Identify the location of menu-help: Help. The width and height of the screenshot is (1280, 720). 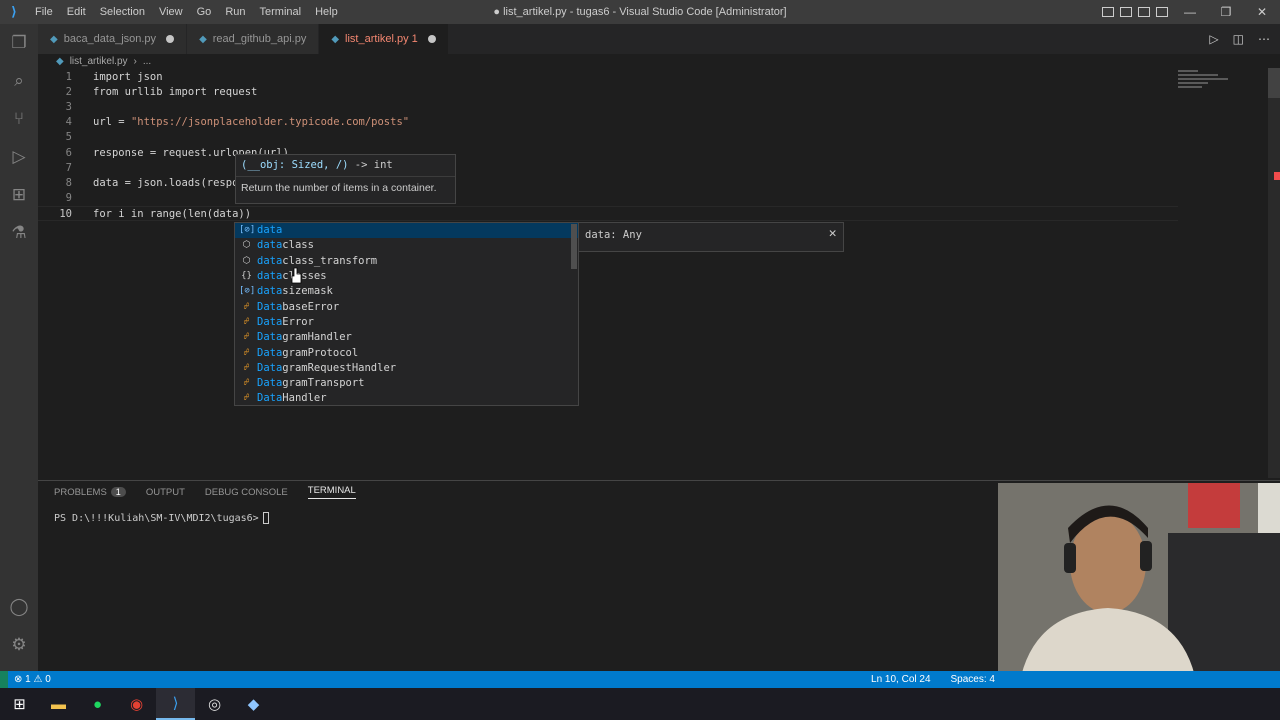
(326, 12).